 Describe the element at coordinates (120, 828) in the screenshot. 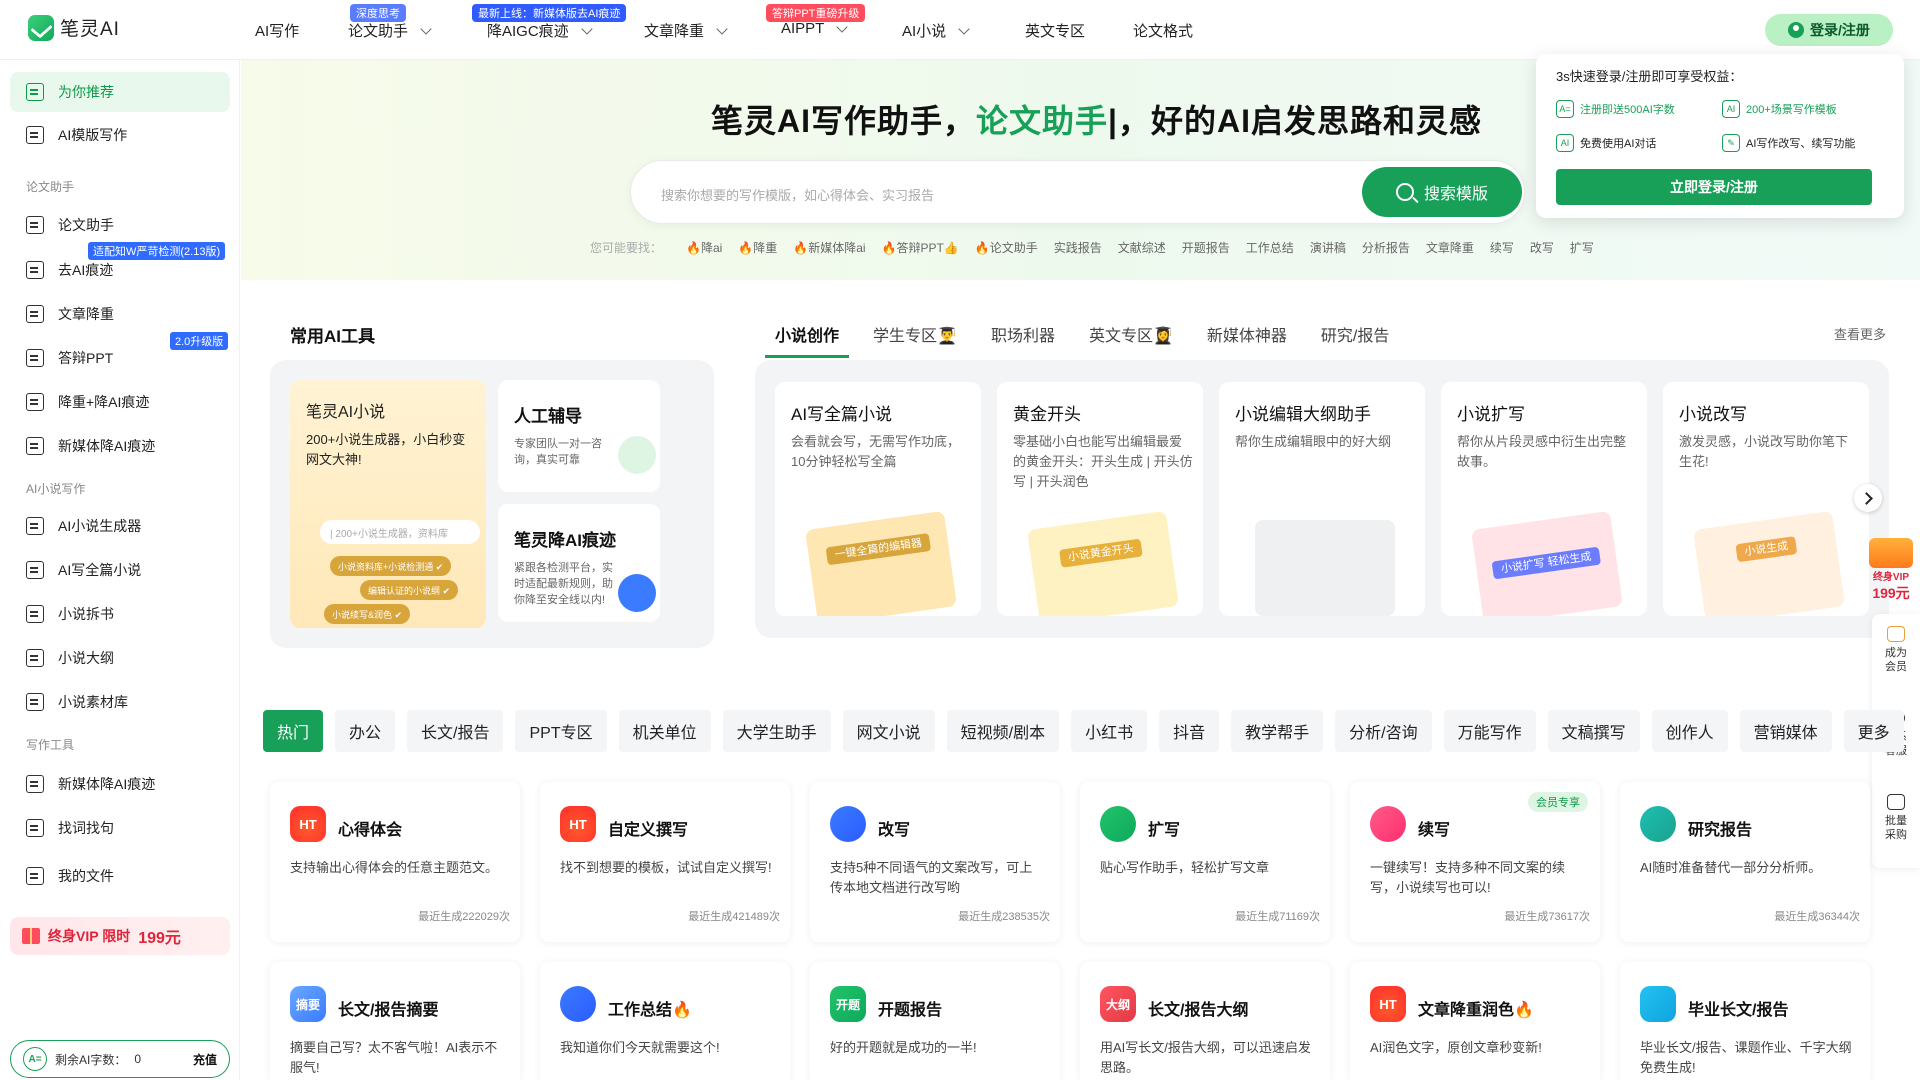

I see `sidebar-item-find-words: 找词找句` at that location.